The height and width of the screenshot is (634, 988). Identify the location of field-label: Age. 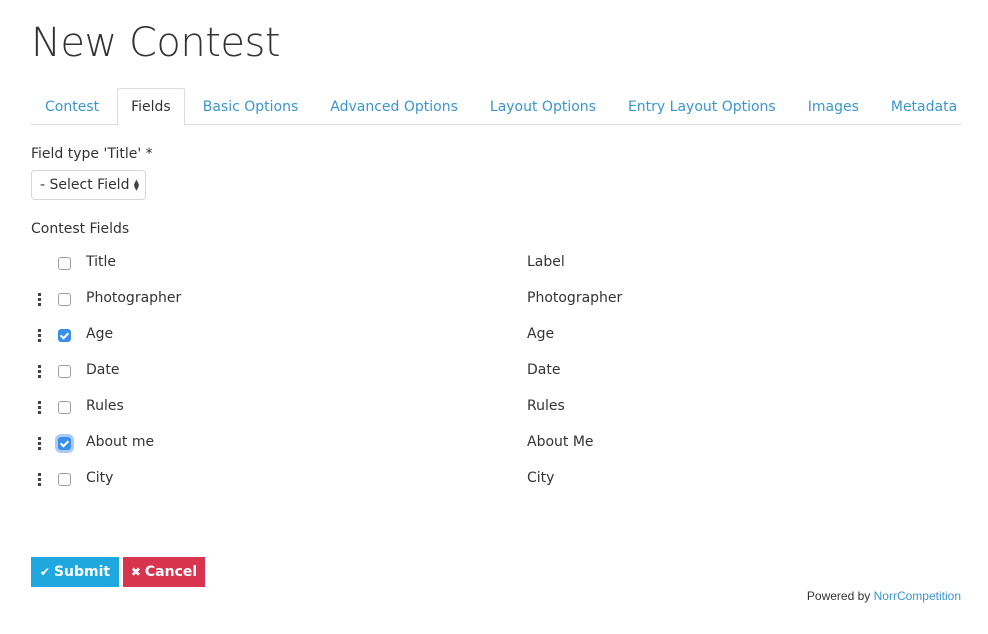
(541, 334).